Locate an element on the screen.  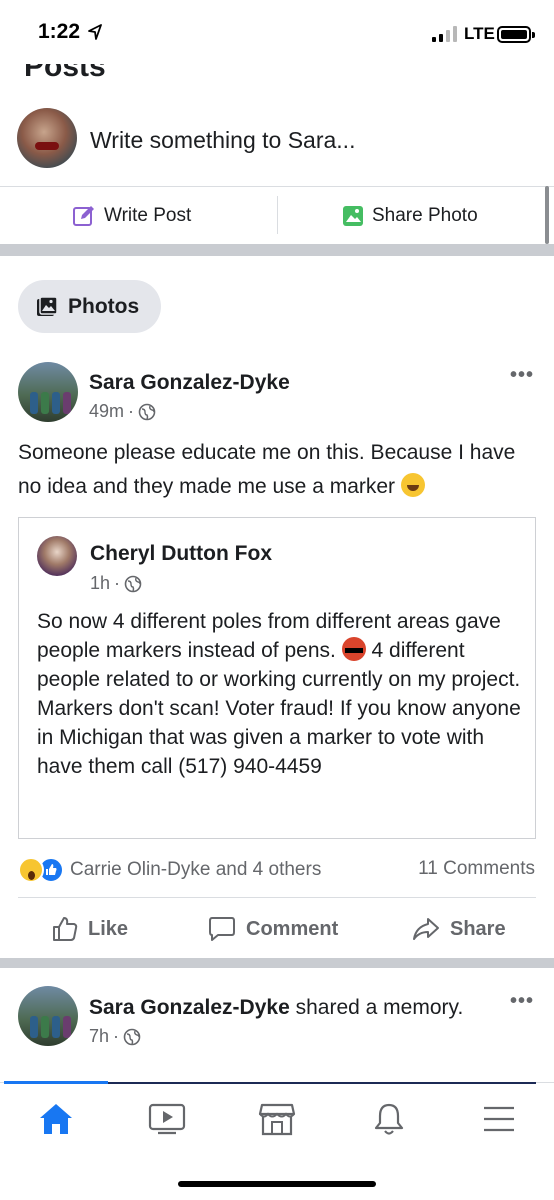
share-photo-button: Share Photo is located at coordinates (410, 216).